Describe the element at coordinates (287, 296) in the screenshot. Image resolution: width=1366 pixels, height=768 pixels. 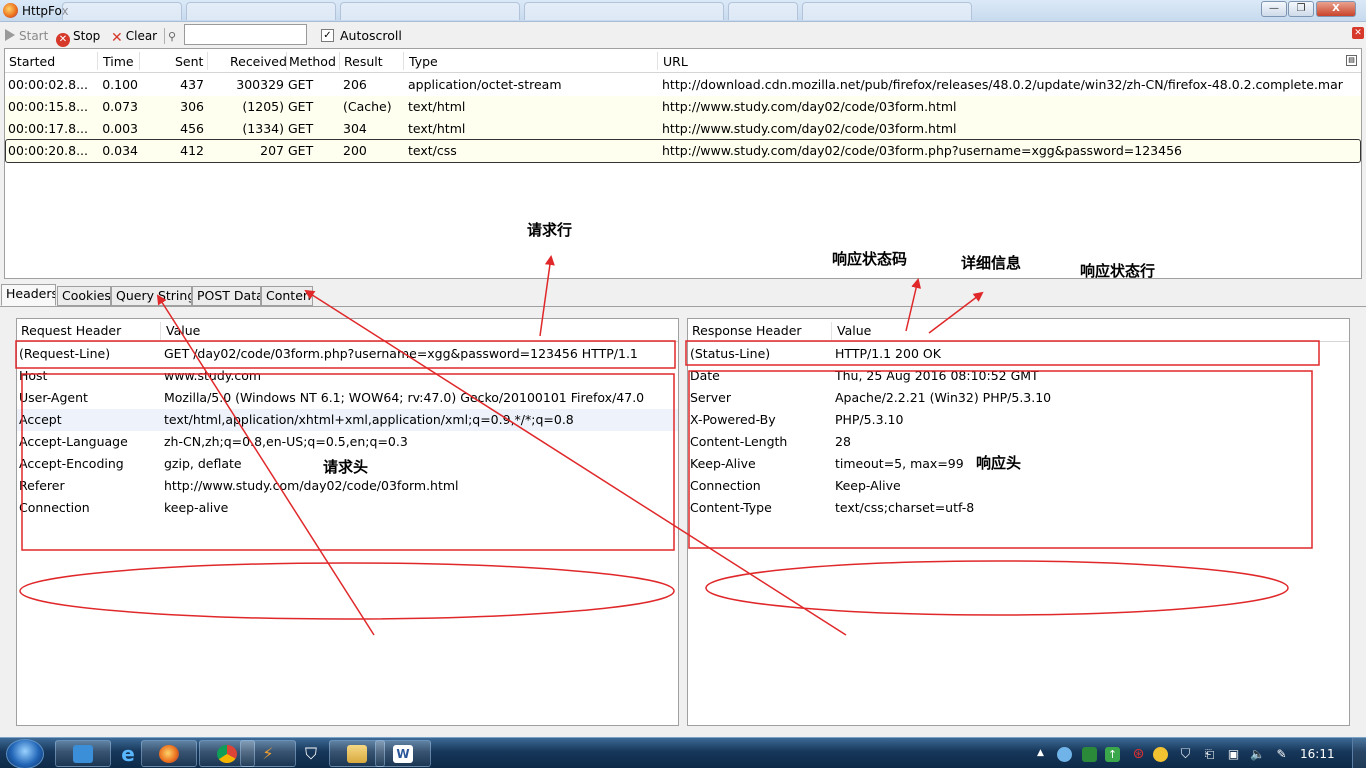
I see `tab-content: Content` at that location.